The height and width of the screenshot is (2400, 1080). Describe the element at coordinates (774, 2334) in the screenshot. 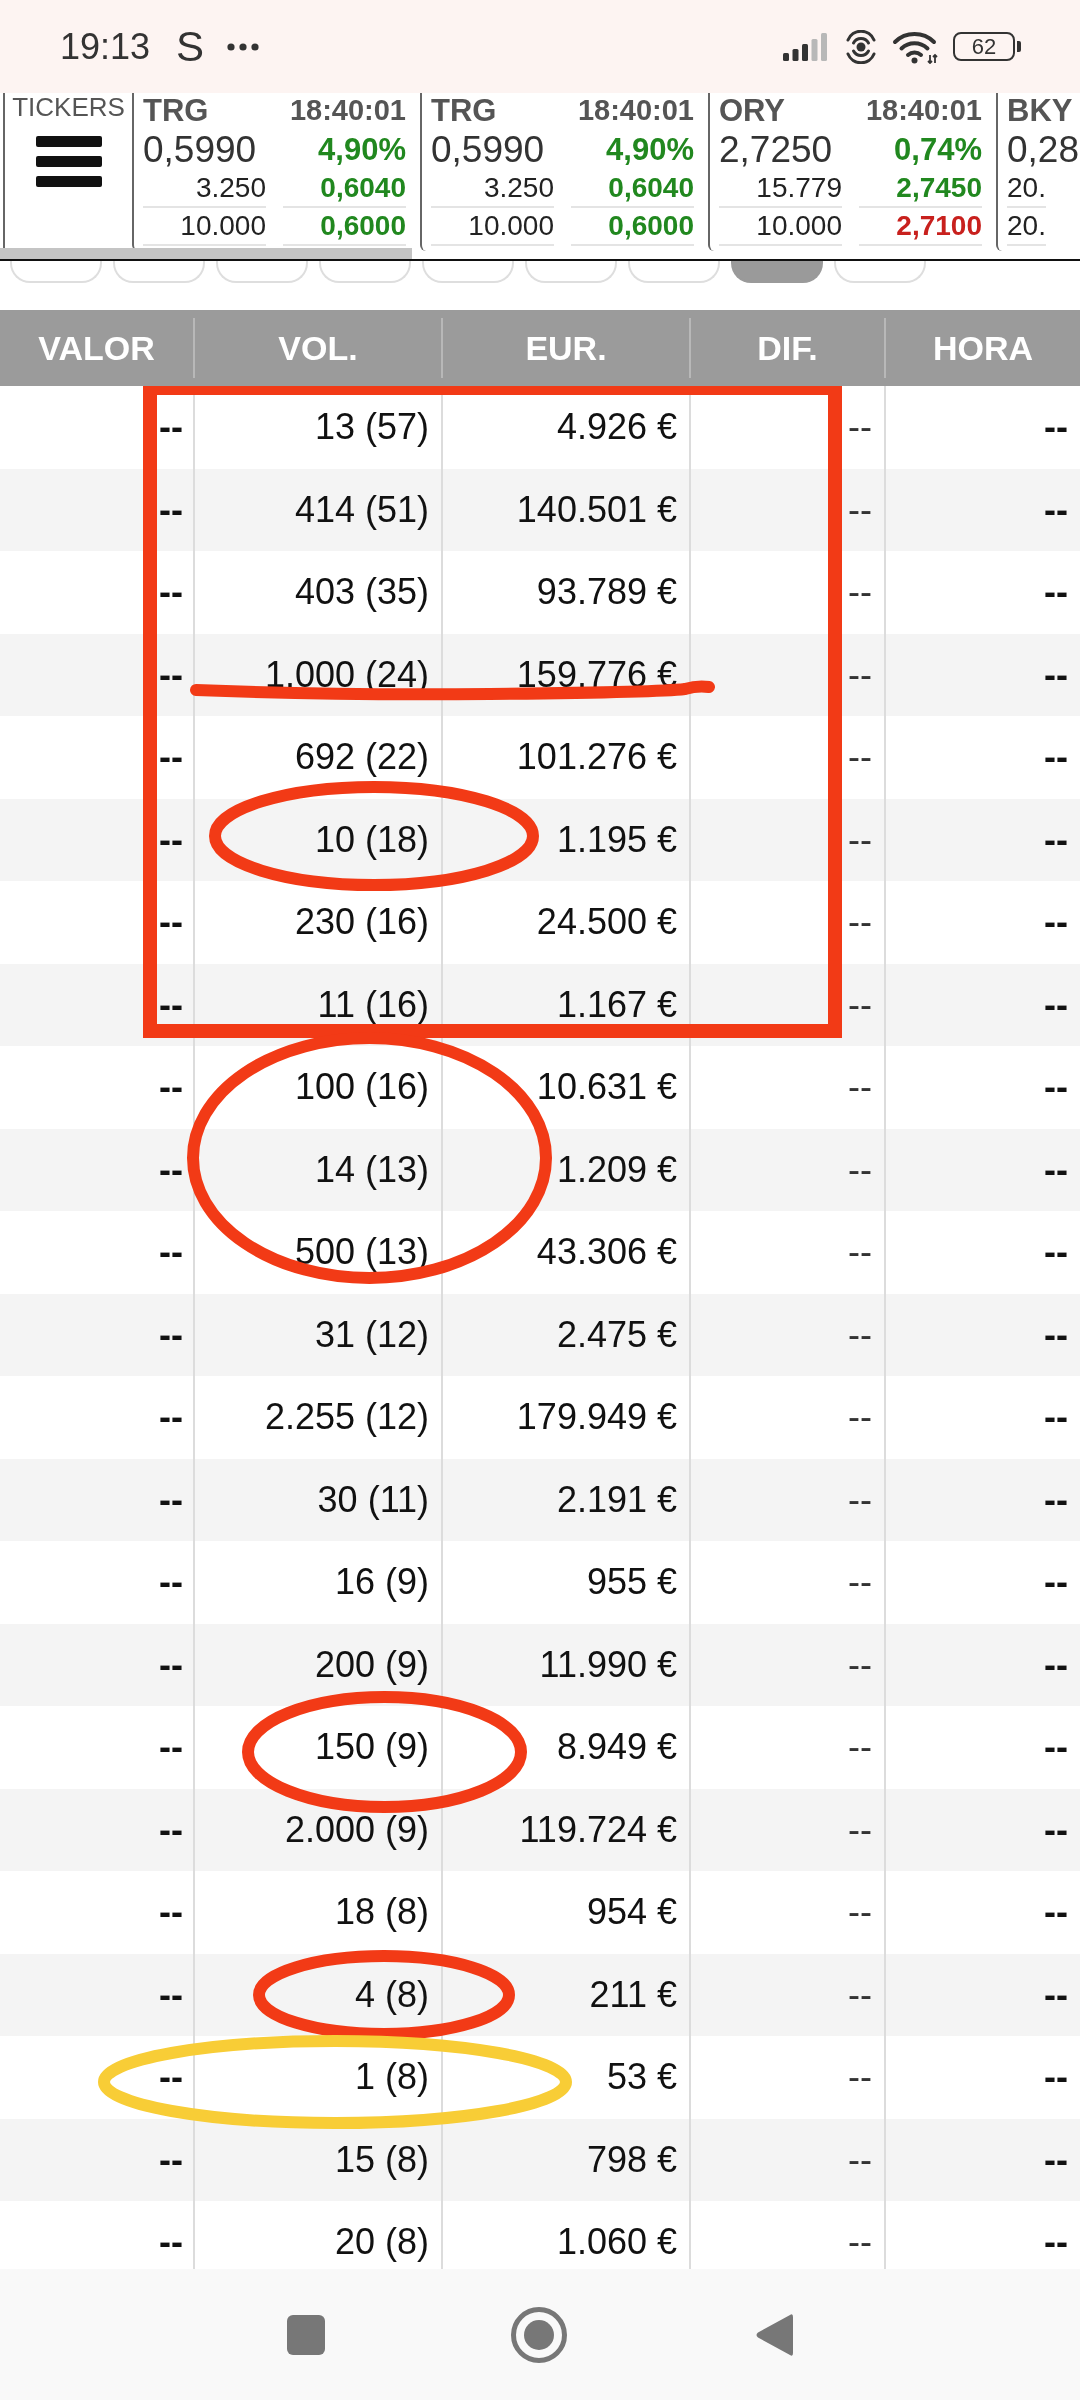

I see `back-icon` at that location.